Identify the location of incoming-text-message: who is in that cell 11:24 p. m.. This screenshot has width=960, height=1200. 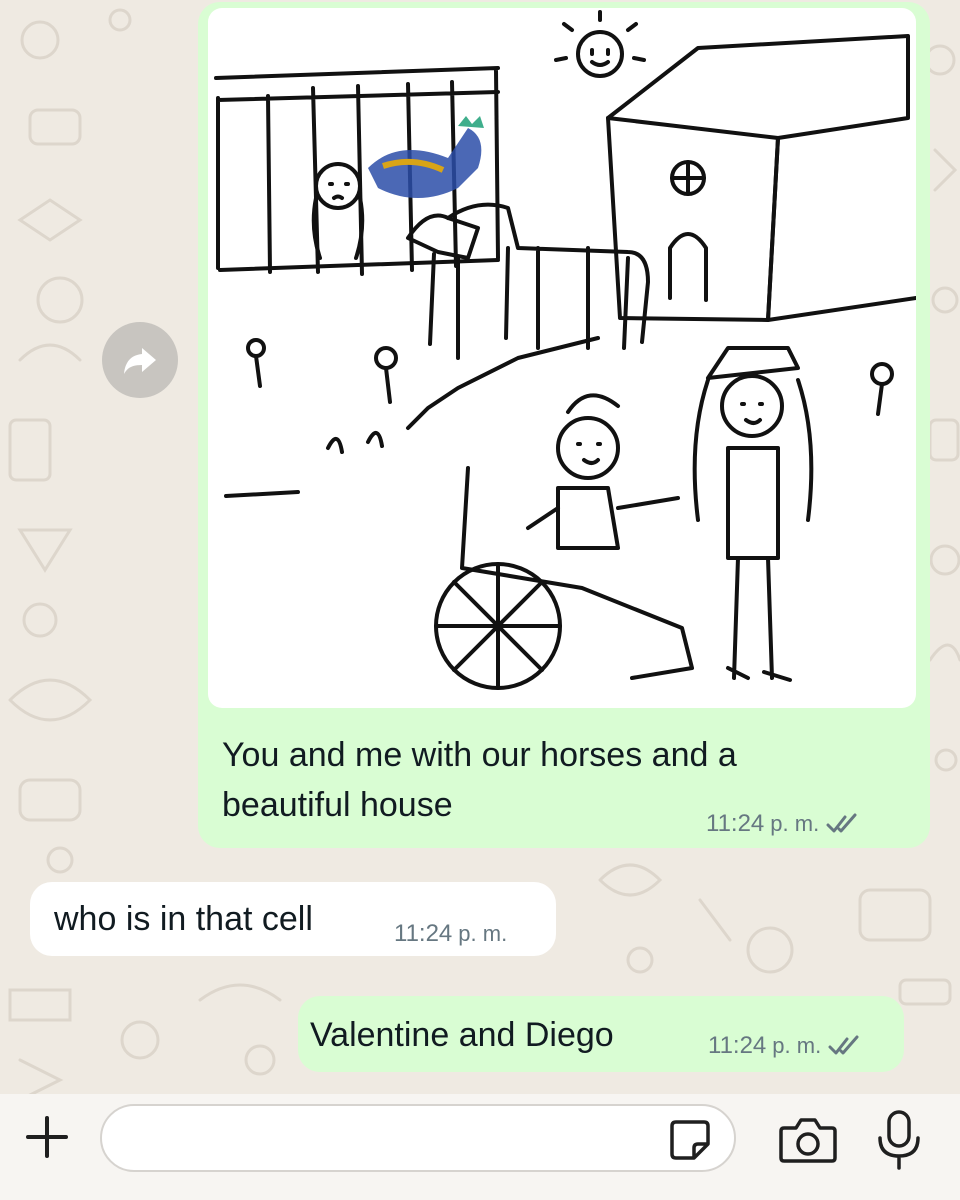
(293, 919).